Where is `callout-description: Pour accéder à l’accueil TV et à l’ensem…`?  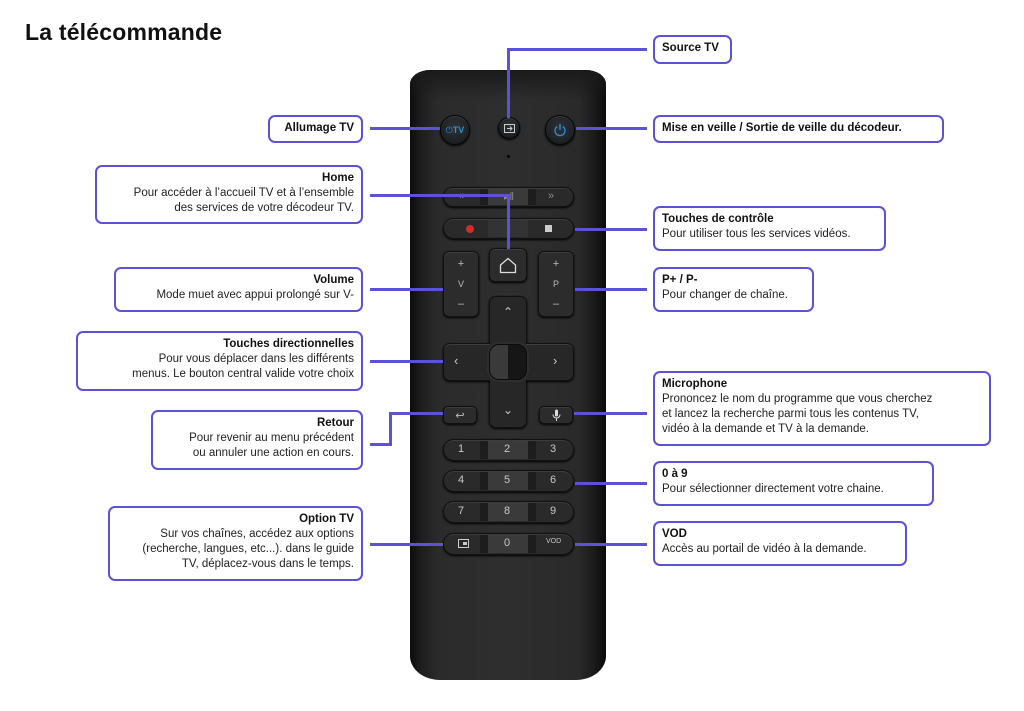
callout-description: Pour accéder à l’accueil TV et à l’ensem… is located at coordinates (243, 200).